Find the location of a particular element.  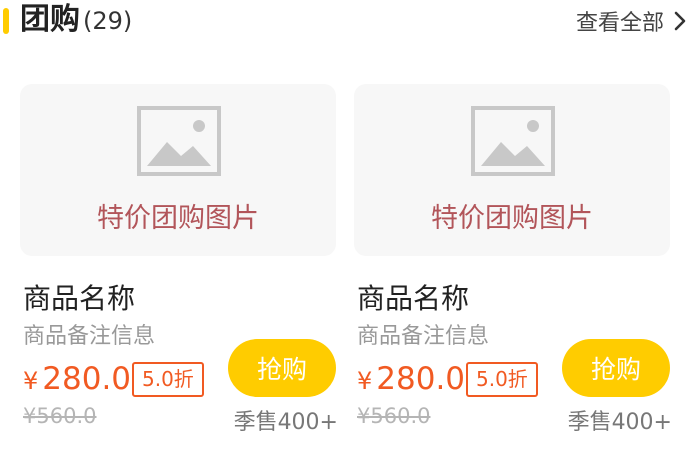

section-count: (29) is located at coordinates (108, 21).